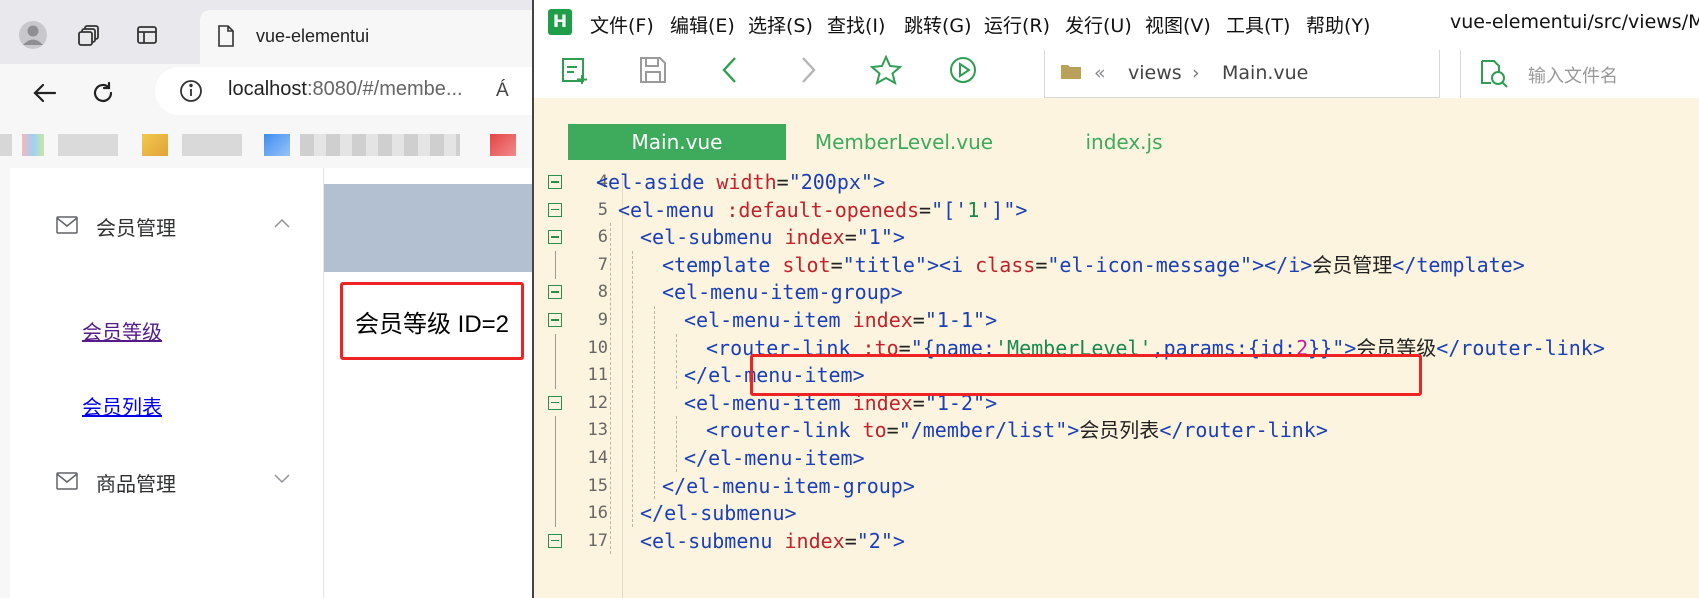 This screenshot has width=1699, height=598. I want to click on save-icon, so click(653, 70).